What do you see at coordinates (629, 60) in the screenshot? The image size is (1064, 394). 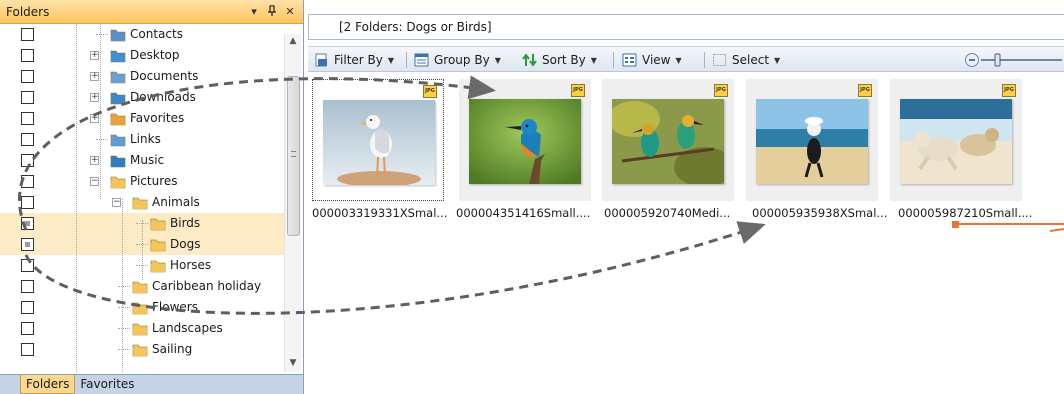 I see `view-icon` at bounding box center [629, 60].